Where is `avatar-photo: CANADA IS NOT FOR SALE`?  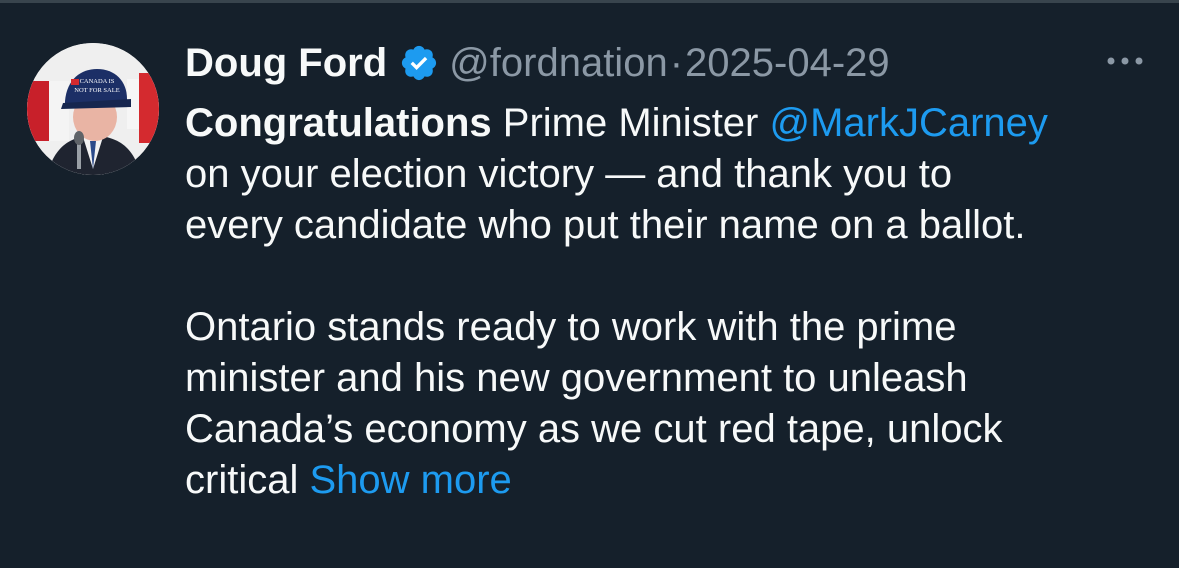 avatar-photo: CANADA IS NOT FOR SALE is located at coordinates (93, 109).